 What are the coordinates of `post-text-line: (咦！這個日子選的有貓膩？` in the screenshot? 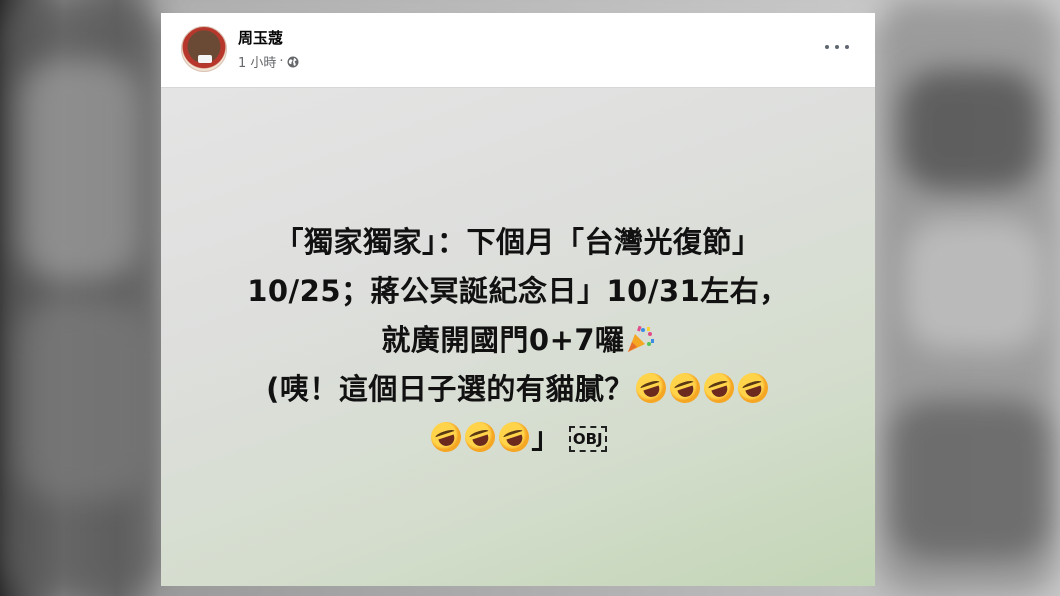 It's located at (518, 389).